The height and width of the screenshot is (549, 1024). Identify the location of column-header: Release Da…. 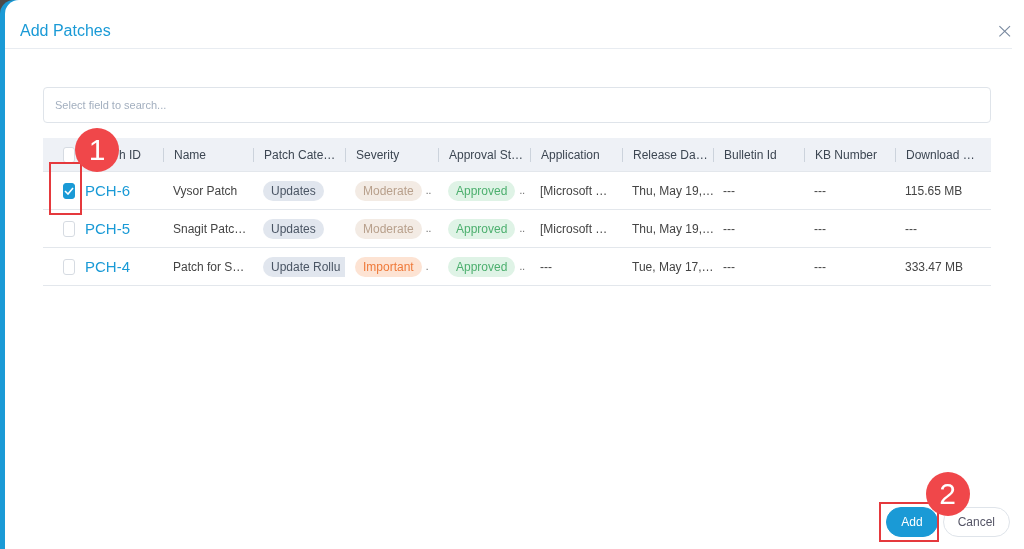
(670, 154).